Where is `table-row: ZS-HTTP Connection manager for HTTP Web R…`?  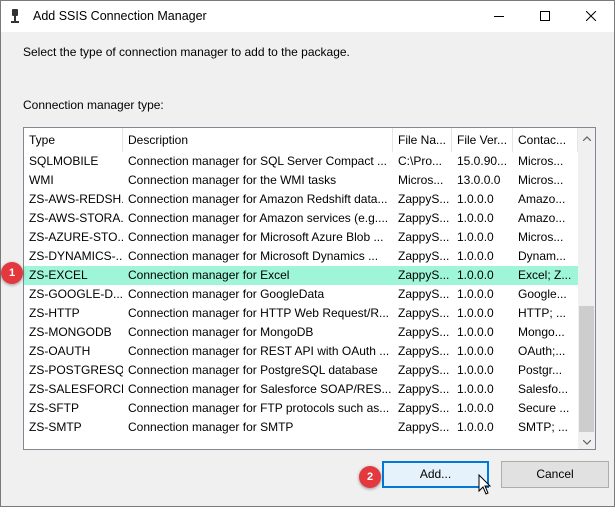
table-row: ZS-HTTP Connection manager for HTTP Web R… is located at coordinates (301, 313).